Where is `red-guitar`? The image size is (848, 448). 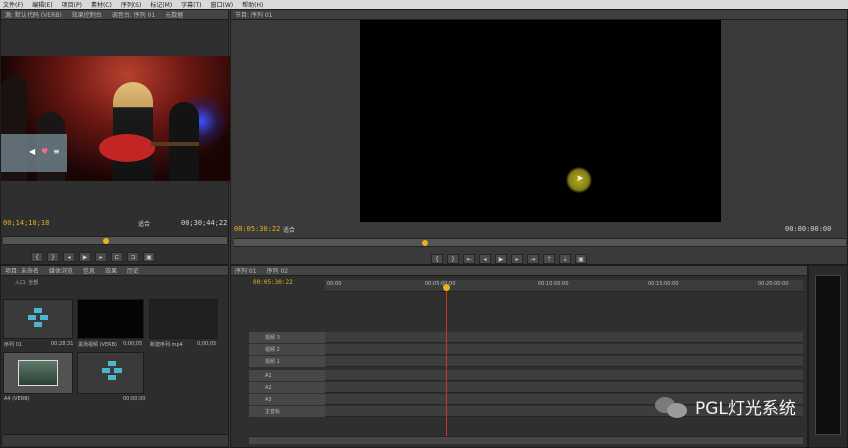 red-guitar is located at coordinates (127, 148).